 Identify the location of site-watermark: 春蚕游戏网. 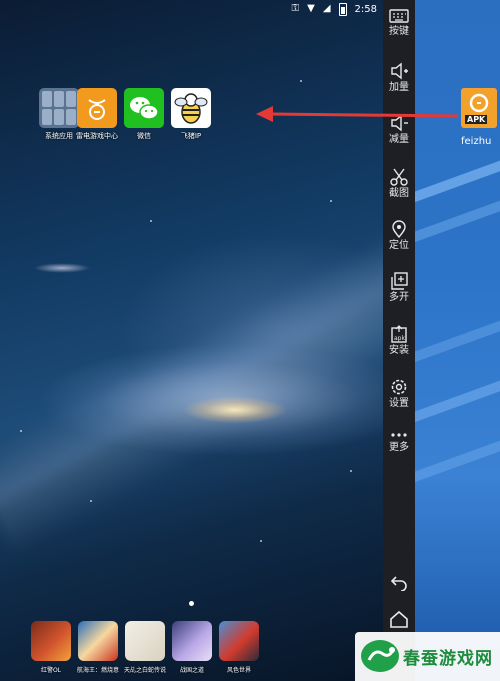
(427, 656).